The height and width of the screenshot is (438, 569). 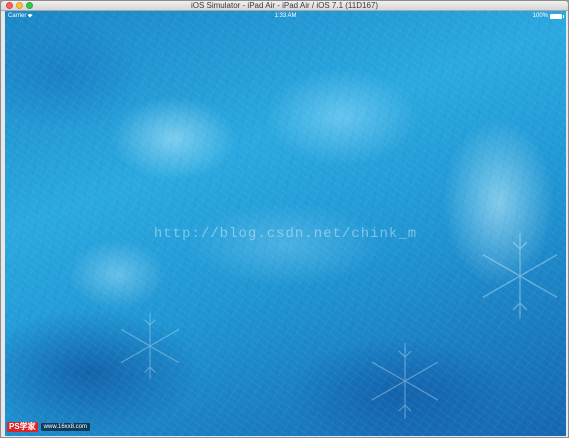 What do you see at coordinates (540, 16) in the screenshot?
I see `battery-percent: 100%` at bounding box center [540, 16].